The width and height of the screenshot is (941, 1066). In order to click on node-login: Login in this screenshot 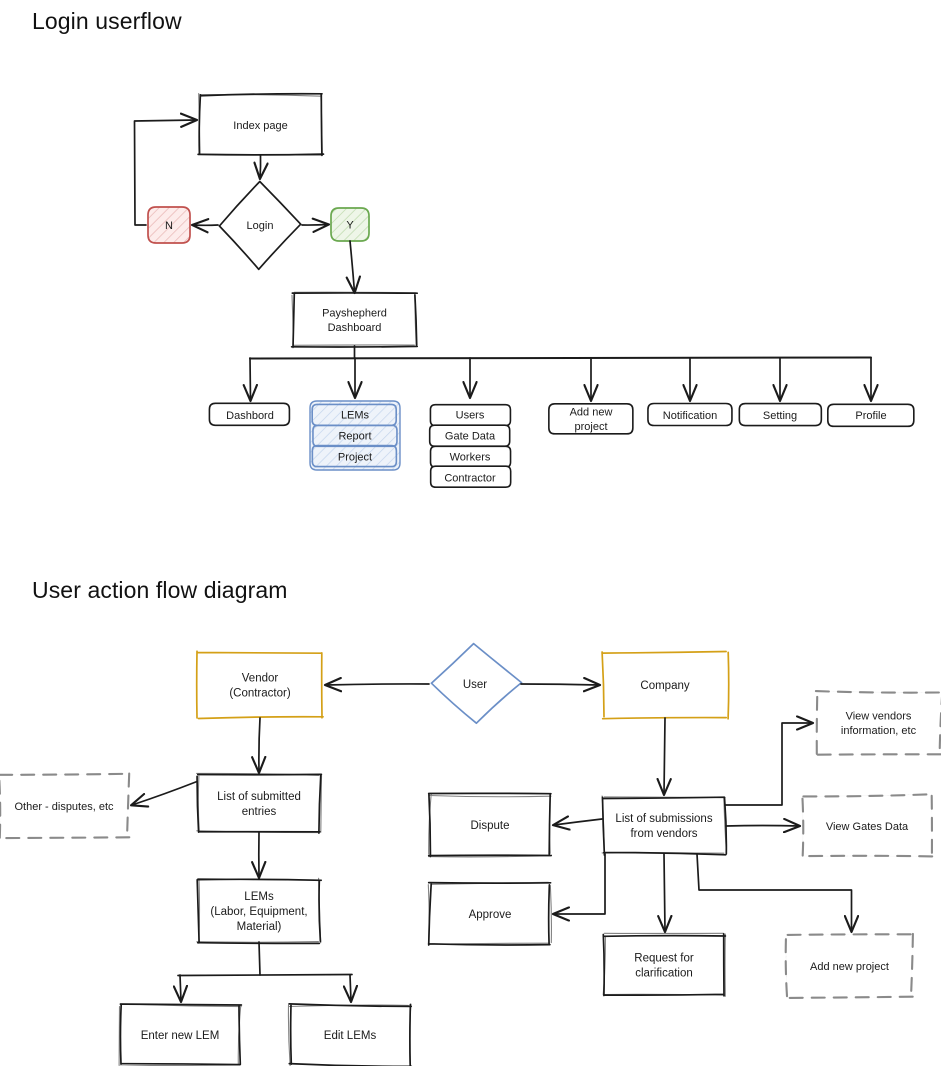, I will do `click(260, 225)`.